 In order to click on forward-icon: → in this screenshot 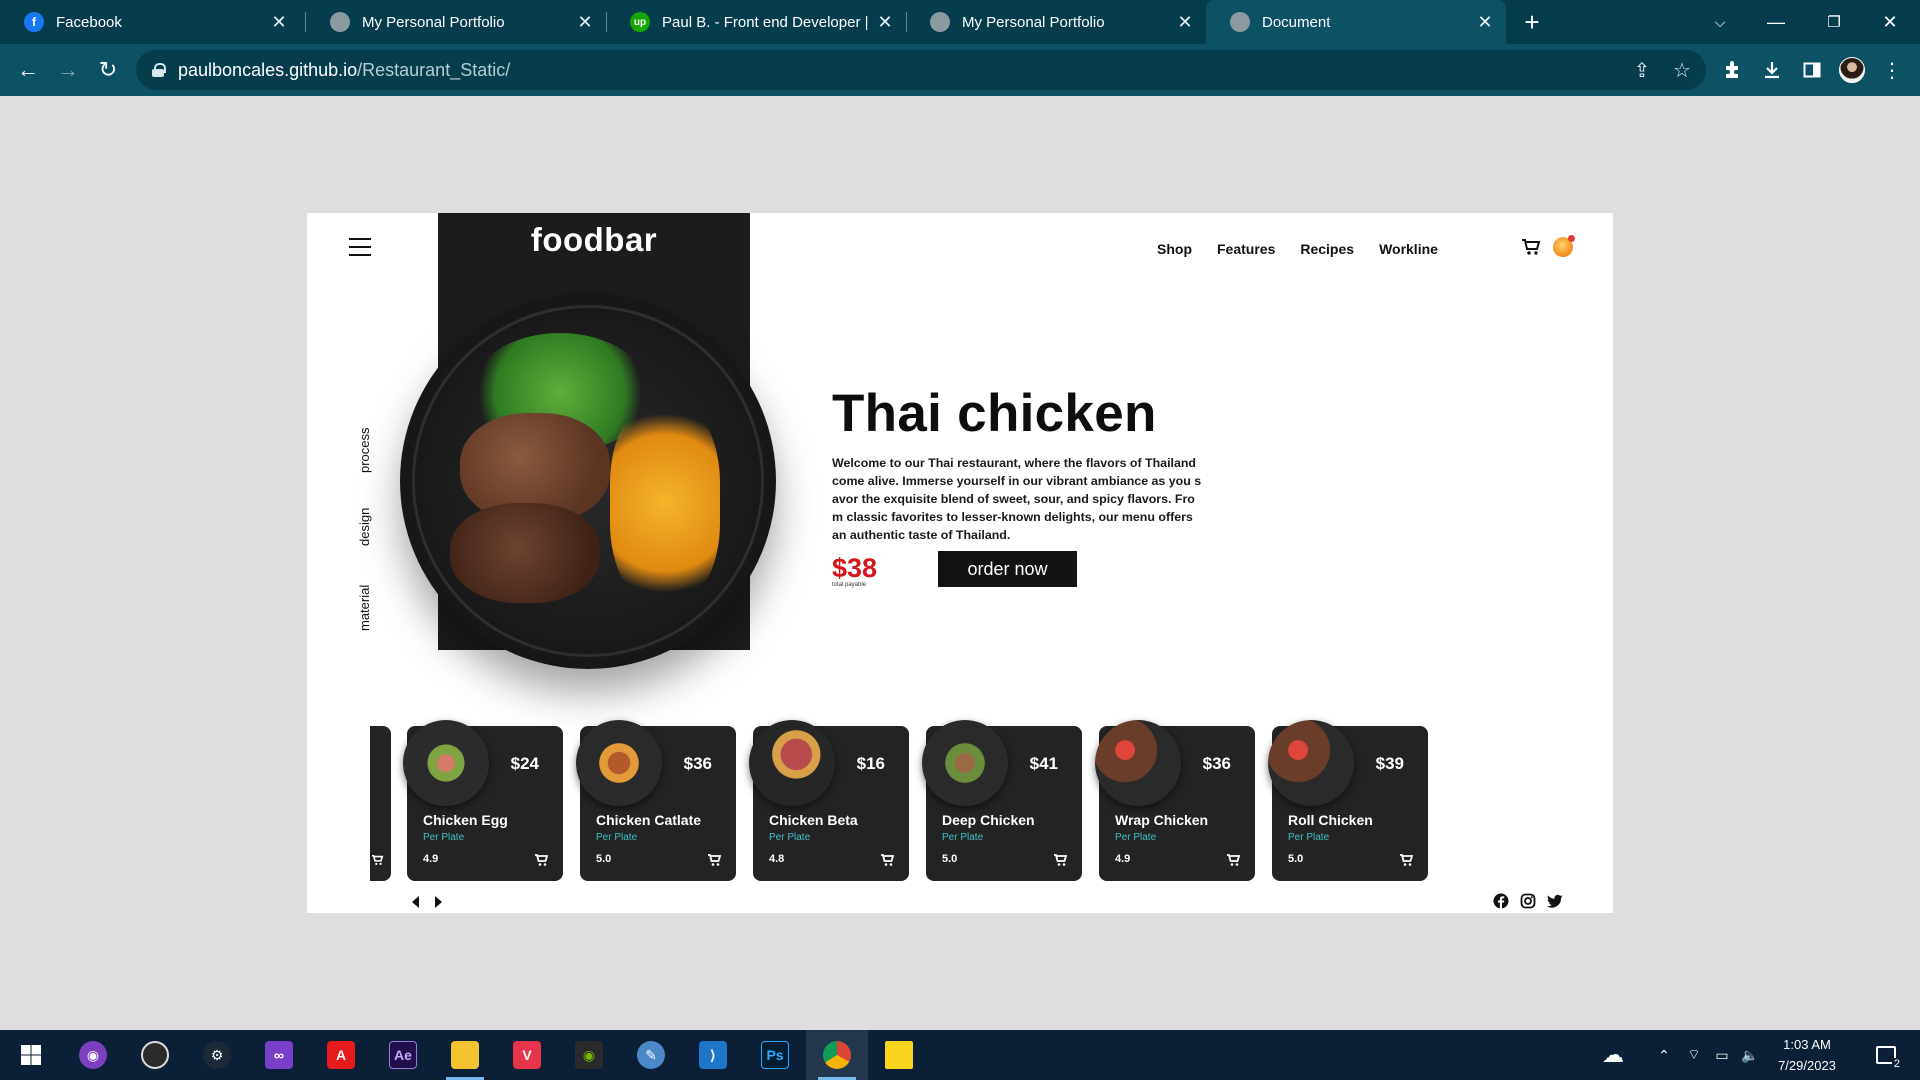, I will do `click(68, 70)`.